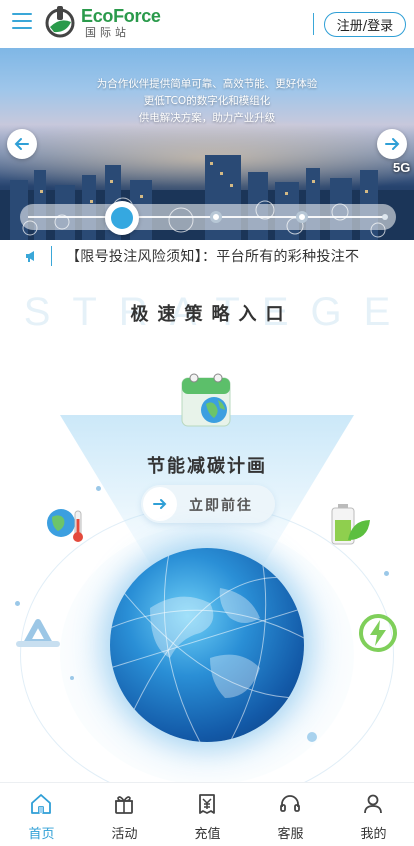  I want to click on bottom-tab-bar: 首页 活动 充值 客服 我的, so click(207, 814).